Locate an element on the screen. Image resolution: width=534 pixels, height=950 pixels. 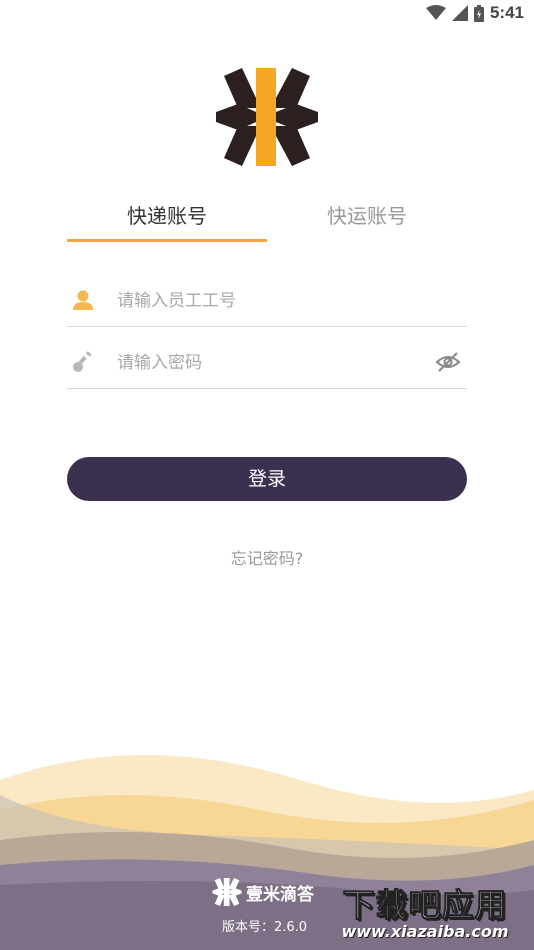
watermark-title: 下载吧应用 is located at coordinates (425, 905).